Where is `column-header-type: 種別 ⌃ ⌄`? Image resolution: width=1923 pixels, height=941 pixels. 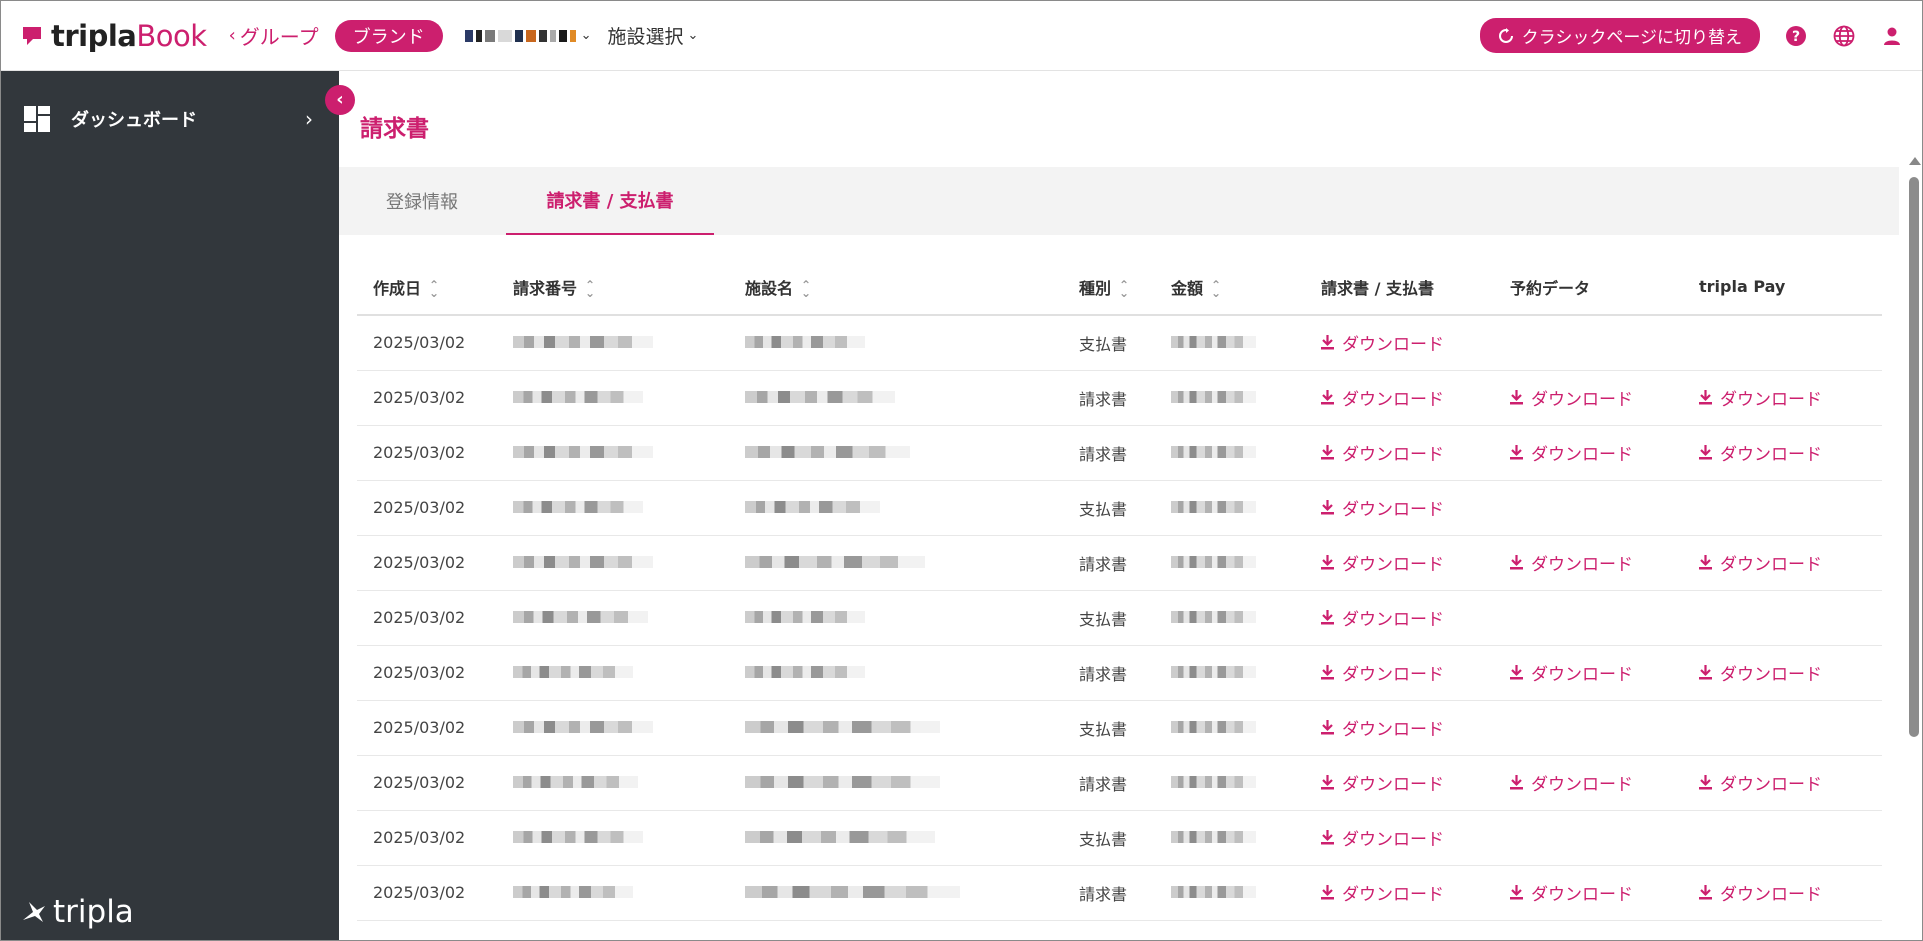 column-header-type: 種別 ⌃ ⌄ is located at coordinates (1109, 287).